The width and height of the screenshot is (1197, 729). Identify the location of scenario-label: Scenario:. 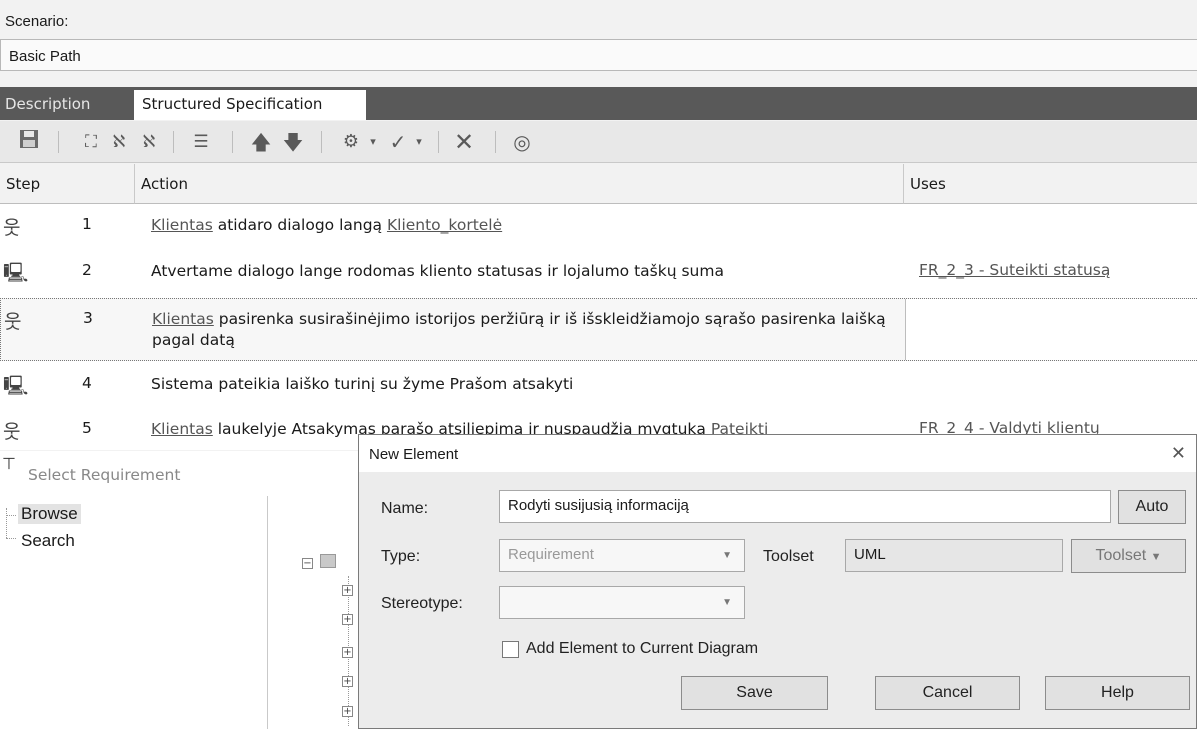
(37, 21).